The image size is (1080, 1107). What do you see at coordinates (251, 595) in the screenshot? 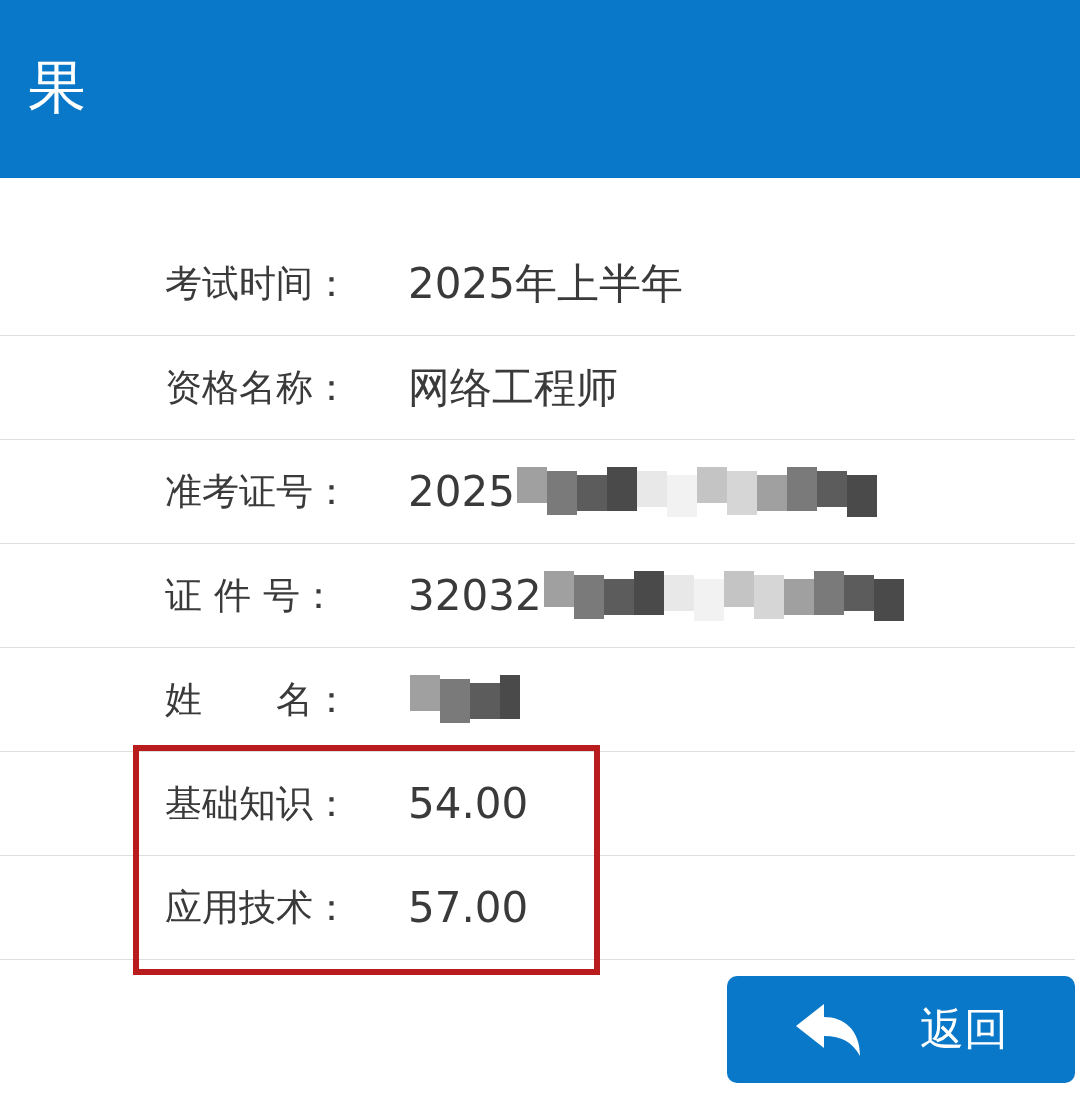
I see `field-label: 证 件 号：` at bounding box center [251, 595].